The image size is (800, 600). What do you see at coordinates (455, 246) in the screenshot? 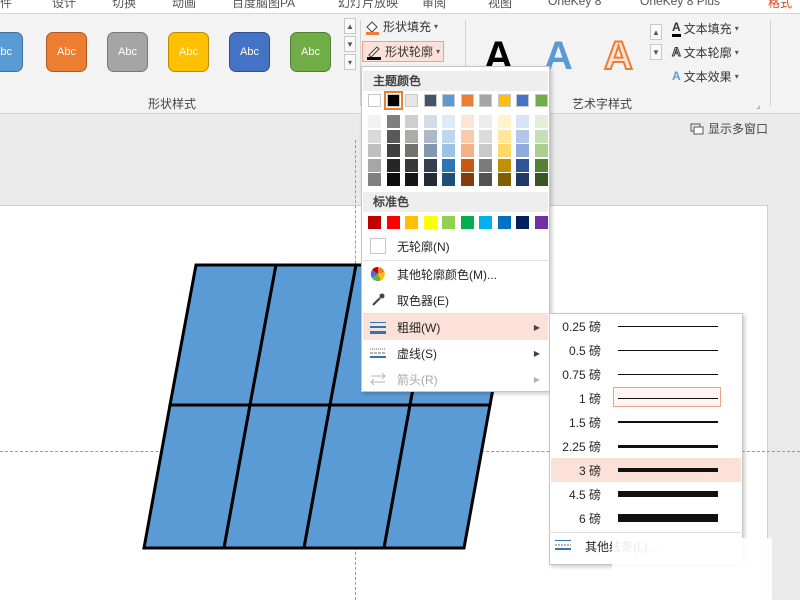
I see `no-outline-item: 无轮廓(N)` at bounding box center [455, 246].